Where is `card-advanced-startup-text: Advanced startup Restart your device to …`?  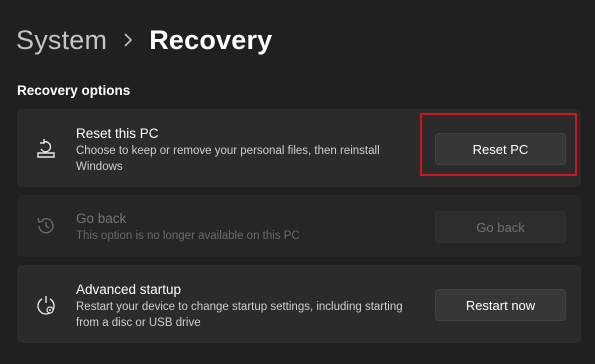 card-advanced-startup-text: Advanced startup Restart your device to … is located at coordinates (246, 306).